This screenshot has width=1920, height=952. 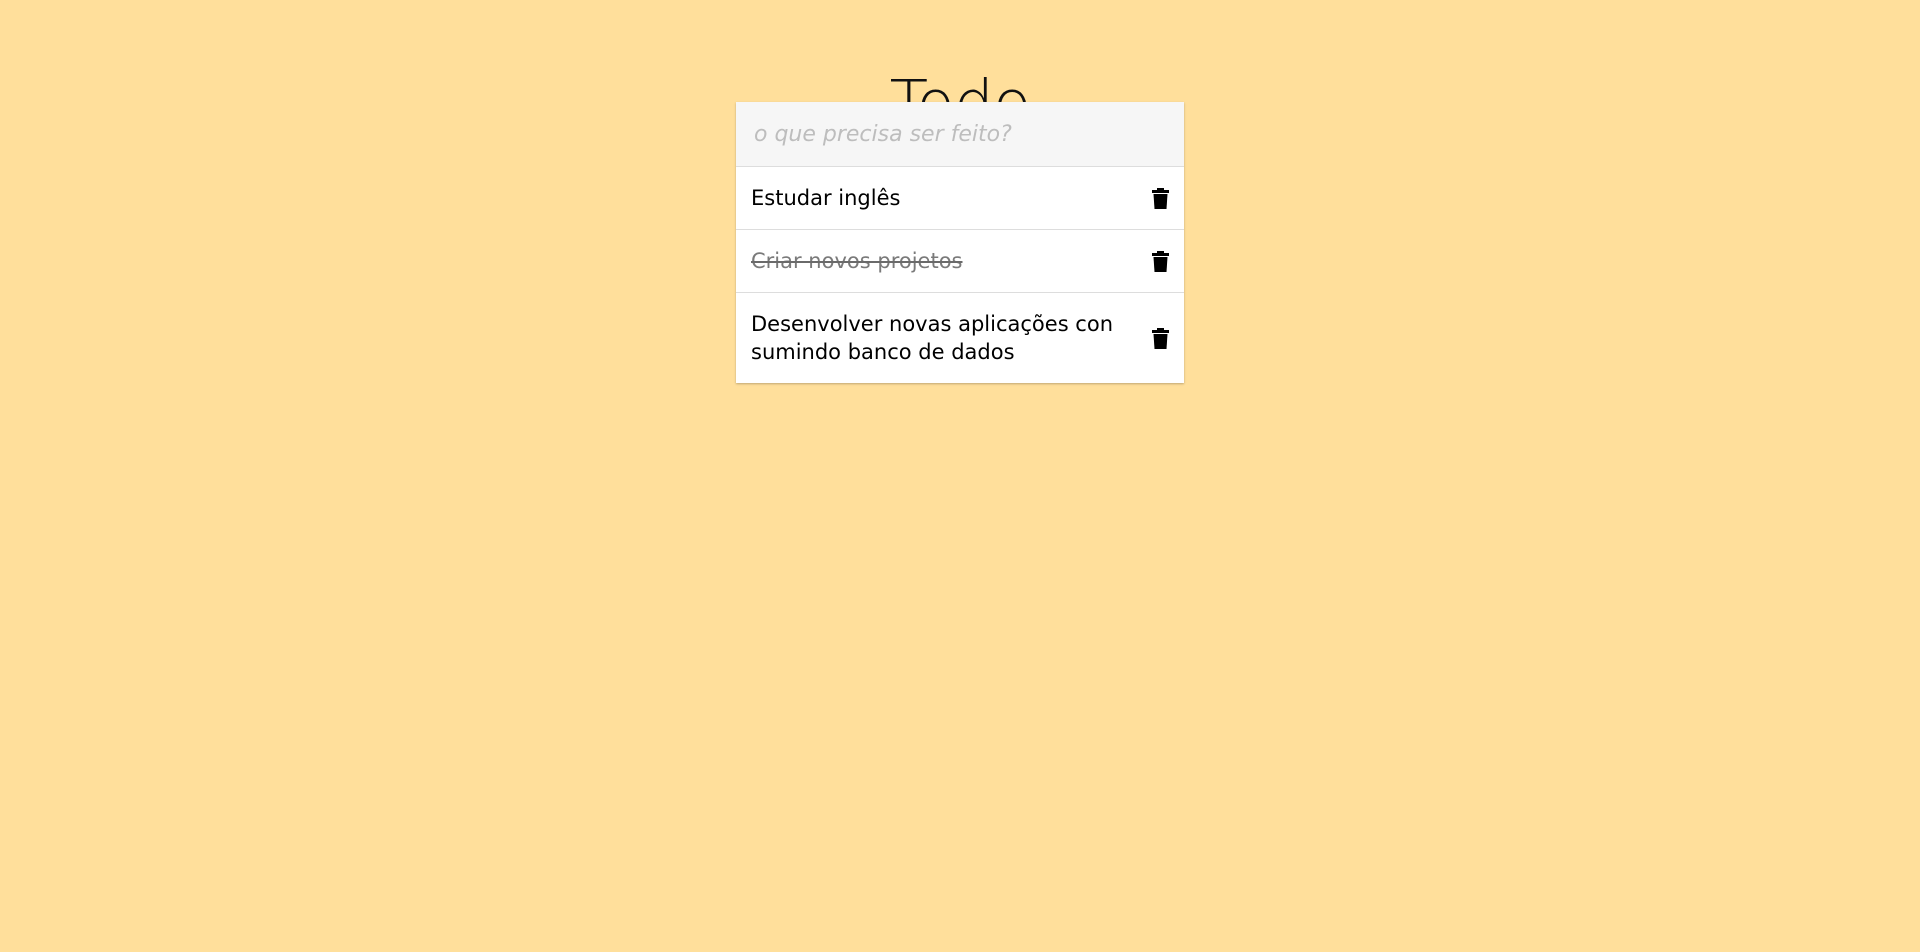 What do you see at coordinates (826, 198) in the screenshot?
I see `todo-item-label: Estudar inglês` at bounding box center [826, 198].